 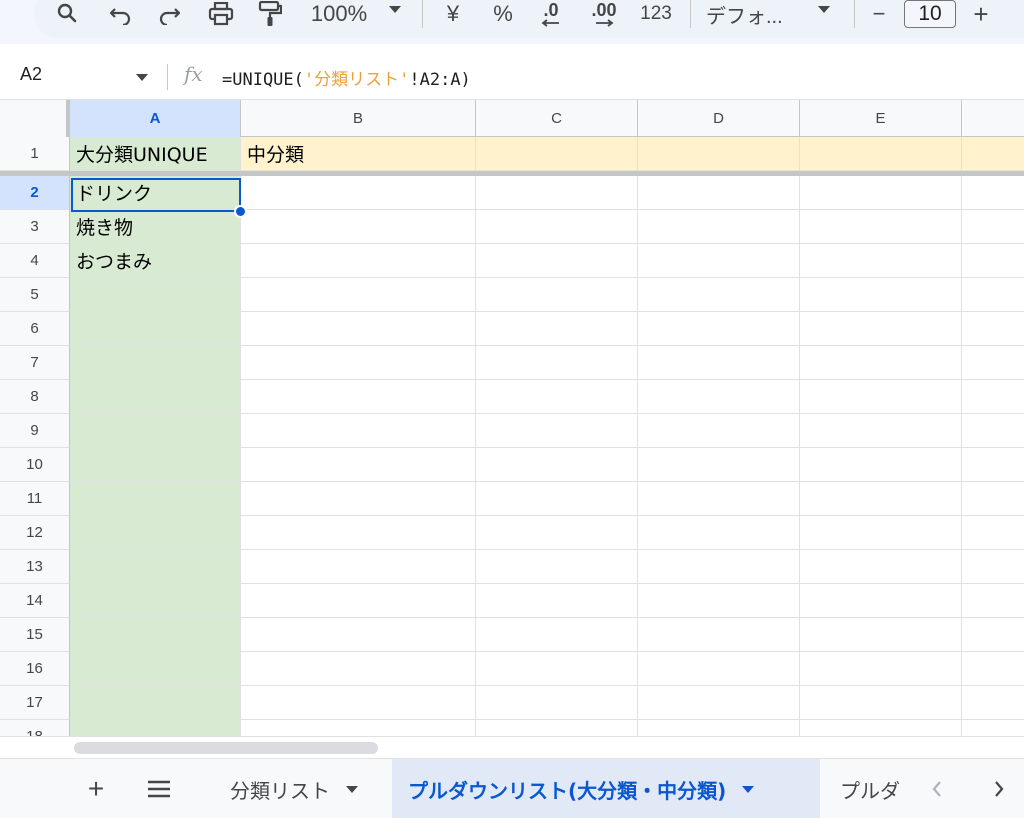 I want to click on row-header: 18, so click(x=35, y=728).